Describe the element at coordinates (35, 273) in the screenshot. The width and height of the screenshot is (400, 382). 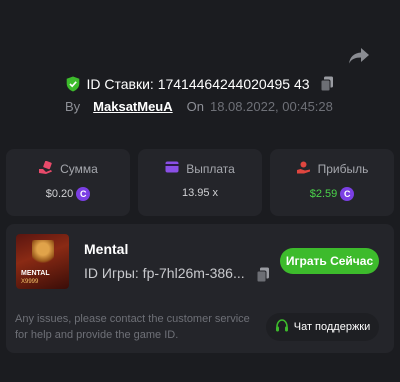
I see `thumbnail-title: MENTAL` at that location.